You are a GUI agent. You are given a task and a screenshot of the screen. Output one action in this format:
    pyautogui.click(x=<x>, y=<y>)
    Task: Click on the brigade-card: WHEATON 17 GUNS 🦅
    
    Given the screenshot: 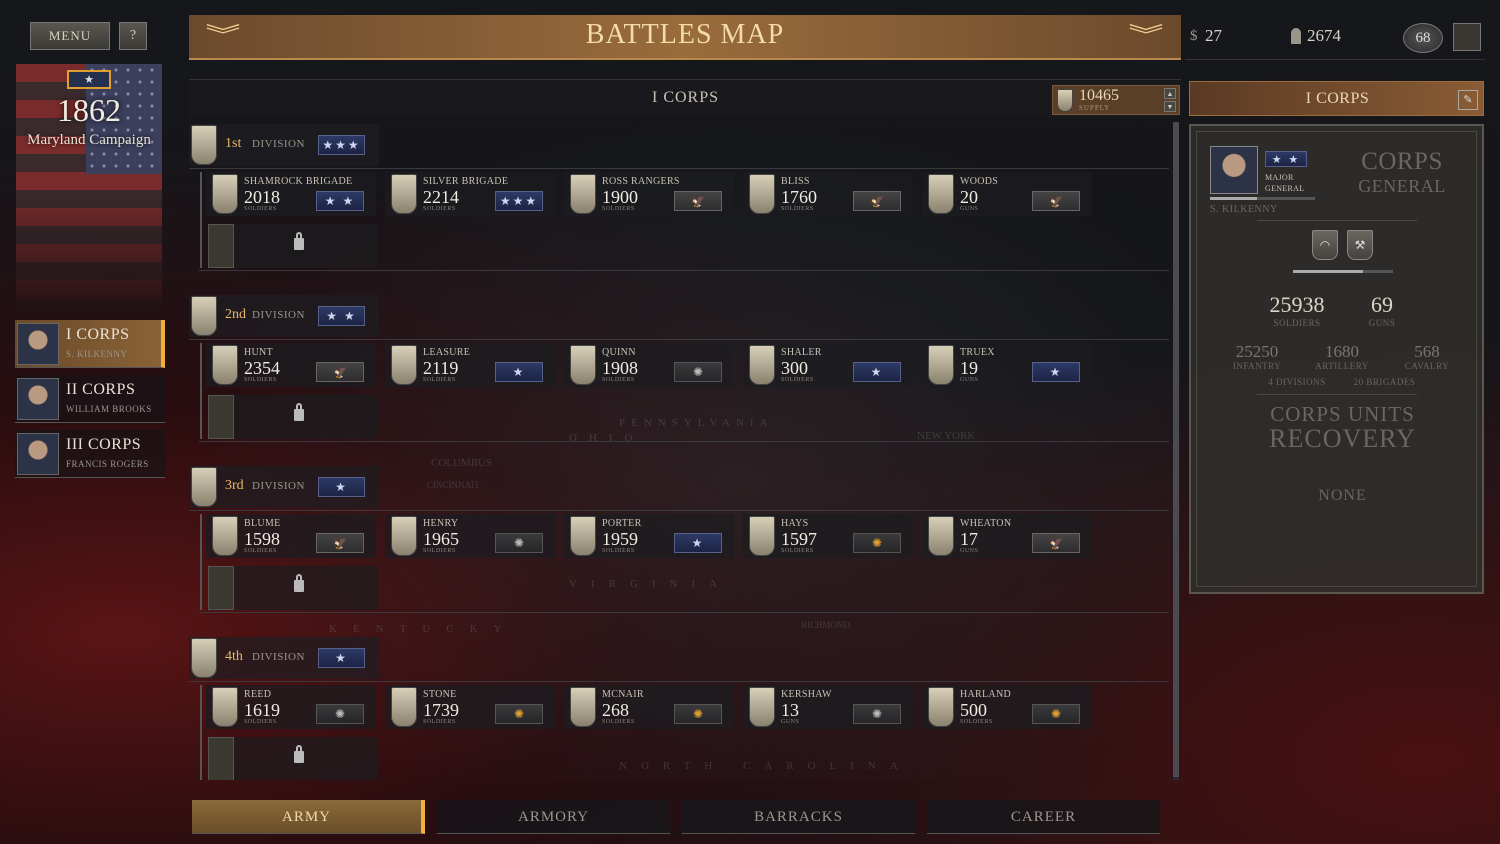 What is the action you would take?
    pyautogui.click(x=1007, y=536)
    